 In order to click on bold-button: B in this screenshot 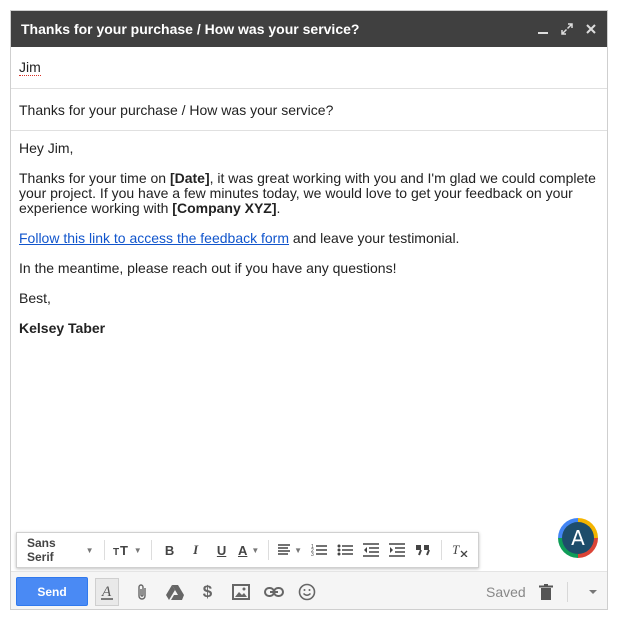, I will do `click(170, 550)`.